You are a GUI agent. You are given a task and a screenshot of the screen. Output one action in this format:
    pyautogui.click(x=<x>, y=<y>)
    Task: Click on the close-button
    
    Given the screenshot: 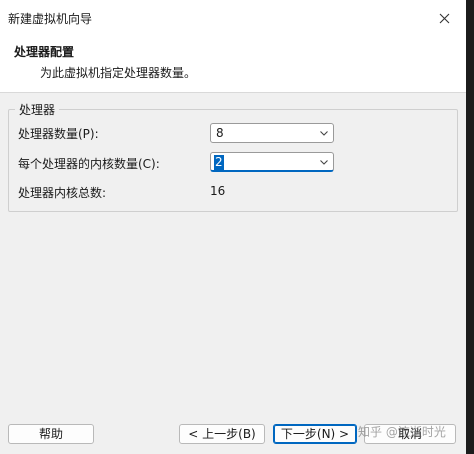 What is the action you would take?
    pyautogui.click(x=444, y=18)
    